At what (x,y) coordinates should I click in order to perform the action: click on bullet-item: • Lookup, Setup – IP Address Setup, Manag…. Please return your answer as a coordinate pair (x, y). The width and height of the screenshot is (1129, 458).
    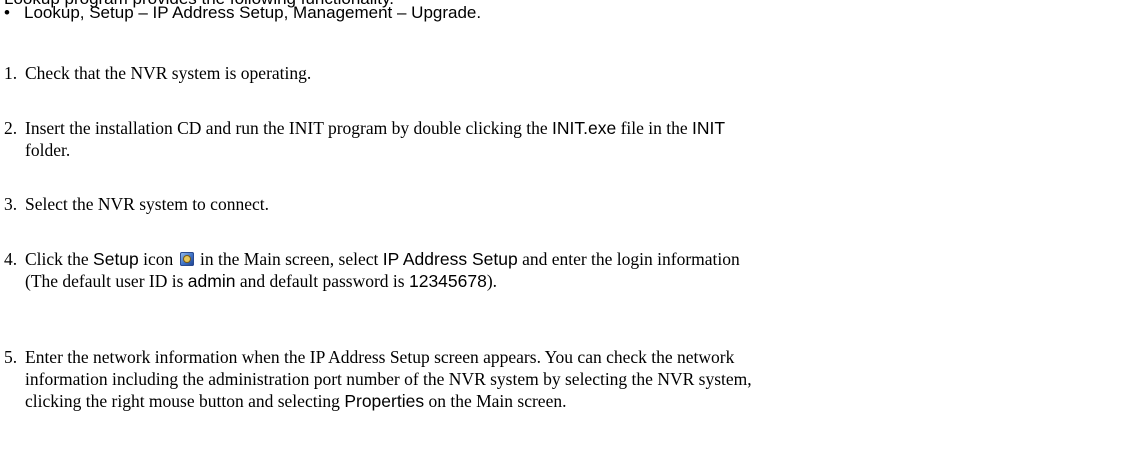
    Looking at the image, I should click on (242, 13).